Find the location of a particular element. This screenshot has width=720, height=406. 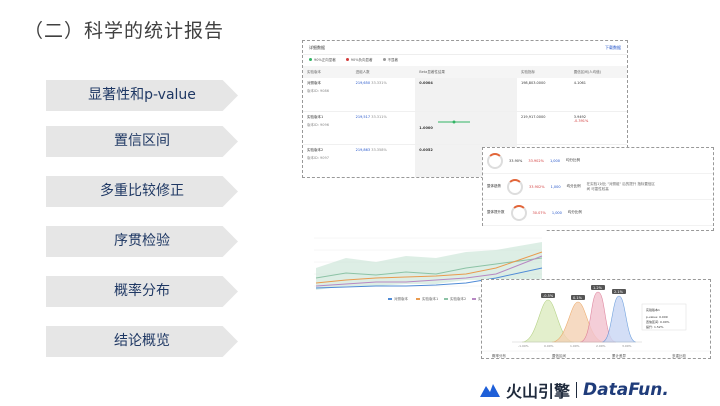

trend-legend: 对照版本 is located at coordinates (401, 298).